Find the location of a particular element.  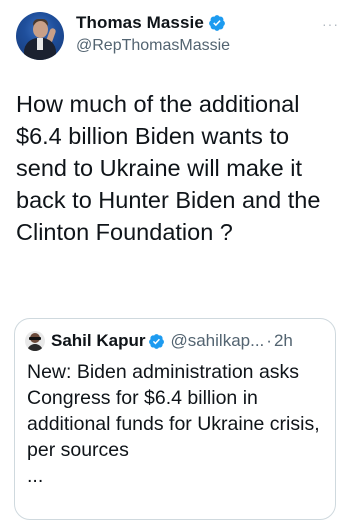

quoted-author-avatar is located at coordinates (35, 341).